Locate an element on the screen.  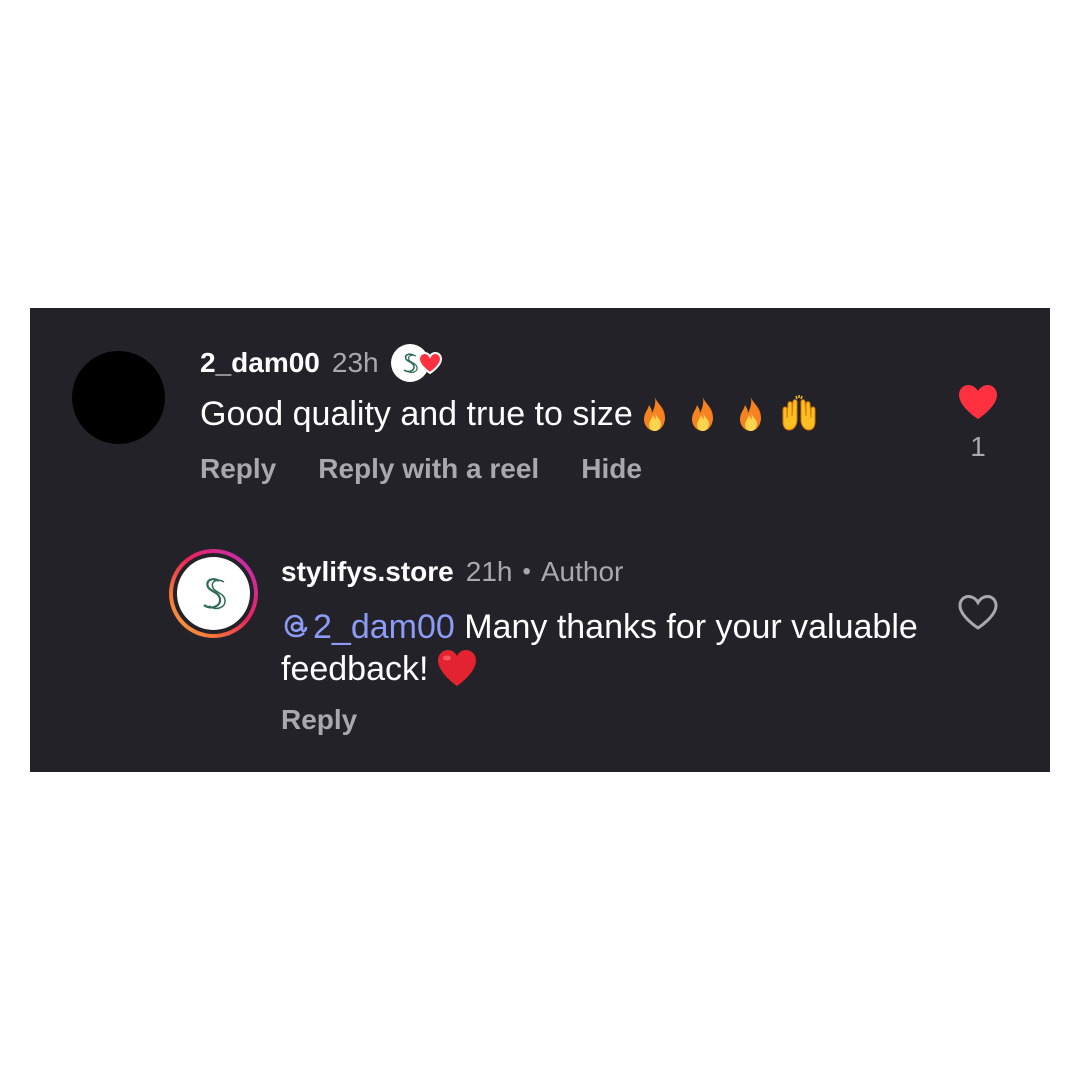
comment-time: 23h is located at coordinates (355, 362).